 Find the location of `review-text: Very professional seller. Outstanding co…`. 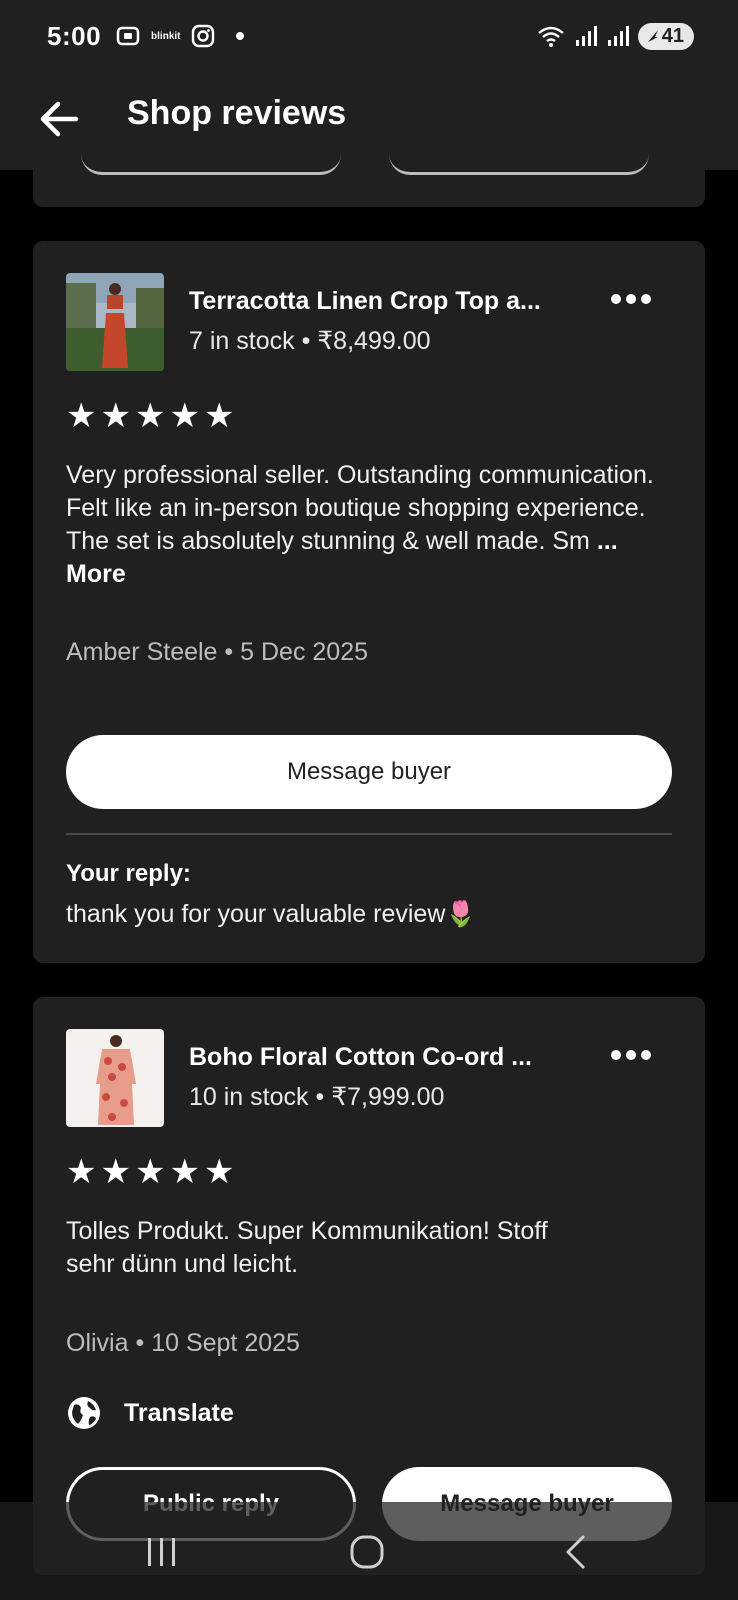

review-text: Very professional seller. Outstanding co… is located at coordinates (361, 525).